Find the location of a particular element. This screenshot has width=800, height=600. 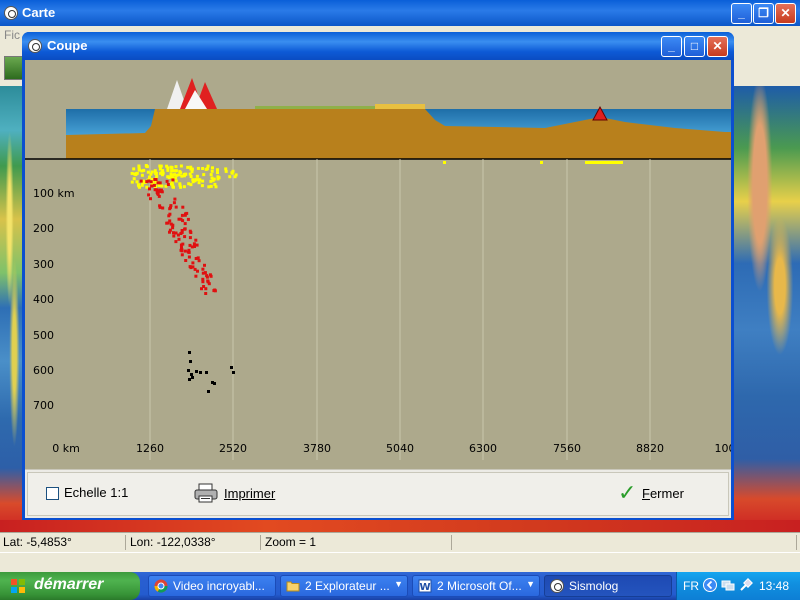

network-icon is located at coordinates (728, 585).